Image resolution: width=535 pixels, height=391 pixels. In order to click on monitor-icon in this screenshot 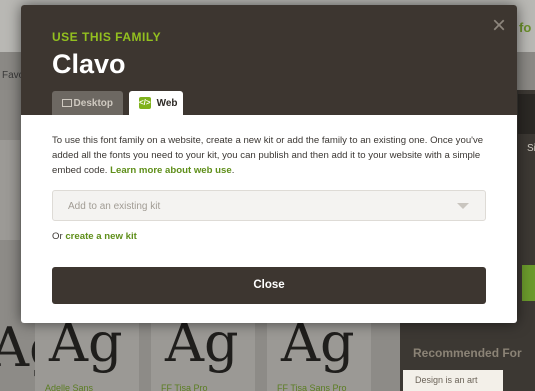, I will do `click(67, 103)`.